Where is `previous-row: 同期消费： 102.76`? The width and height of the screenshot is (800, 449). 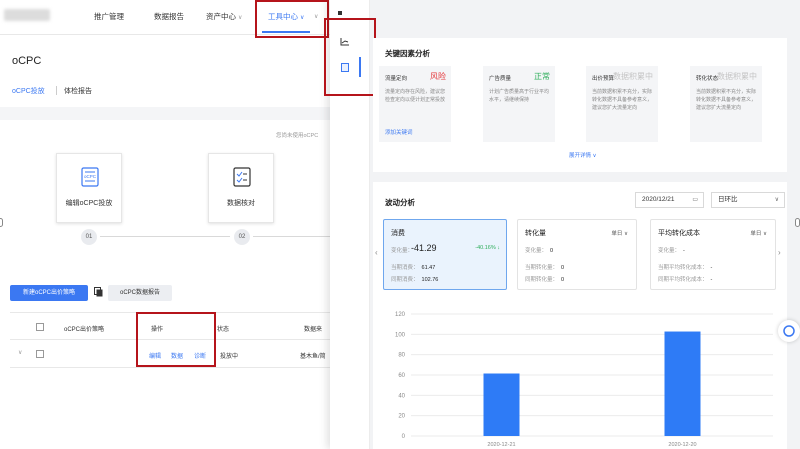
previous-row: 同期消费： 102.76 is located at coordinates (414, 279).